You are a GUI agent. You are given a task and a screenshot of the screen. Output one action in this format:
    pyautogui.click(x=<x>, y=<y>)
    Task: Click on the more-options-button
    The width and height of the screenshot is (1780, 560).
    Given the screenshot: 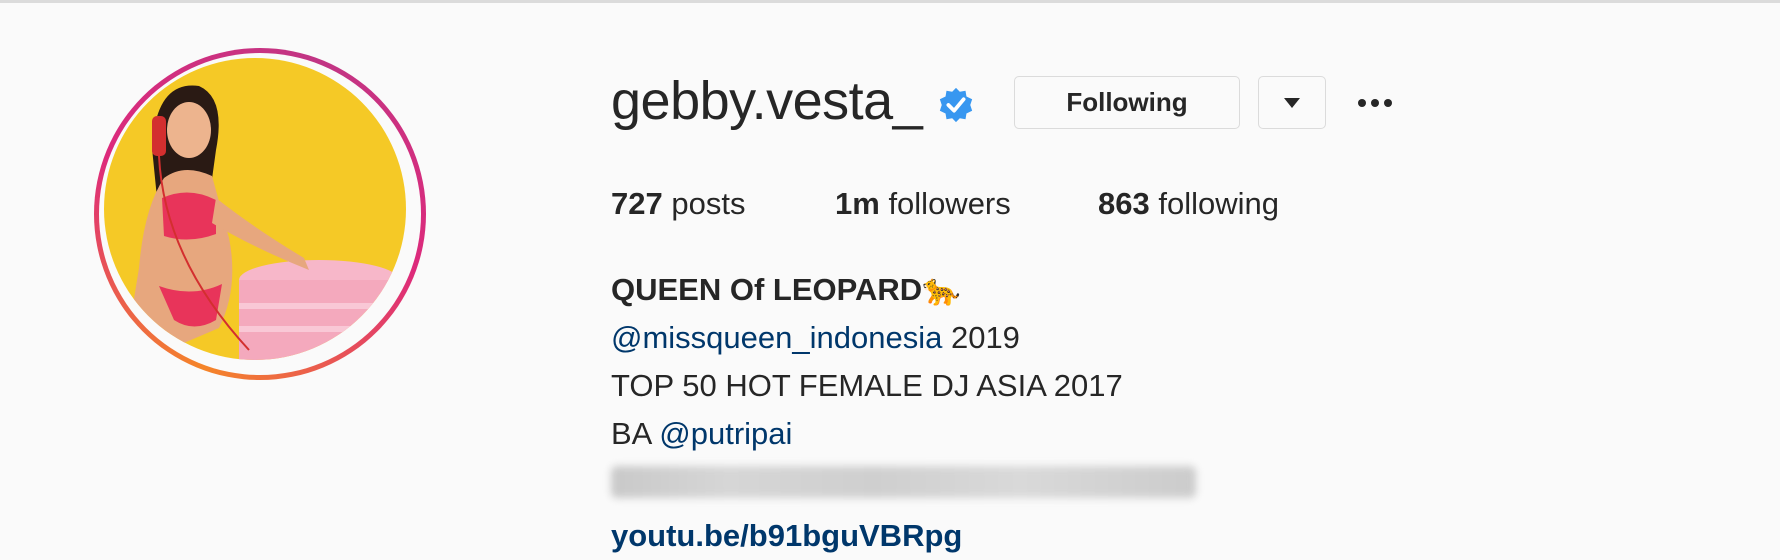 What is the action you would take?
    pyautogui.click(x=1375, y=103)
    